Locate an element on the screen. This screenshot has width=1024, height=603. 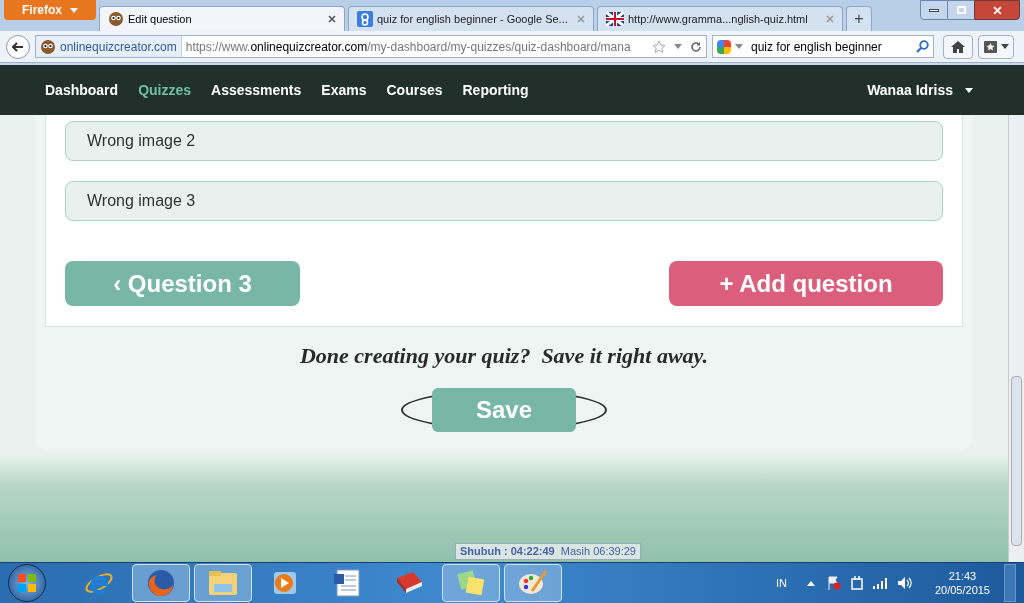
sticky-notes-icon is located at coordinates (471, 583).